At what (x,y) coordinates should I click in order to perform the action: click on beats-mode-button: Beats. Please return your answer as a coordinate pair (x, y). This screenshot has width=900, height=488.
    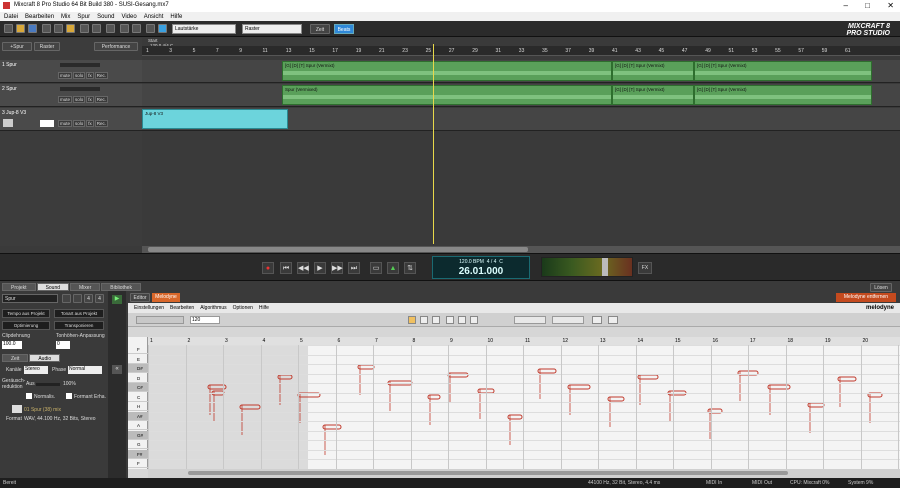
    Looking at the image, I should click on (344, 29).